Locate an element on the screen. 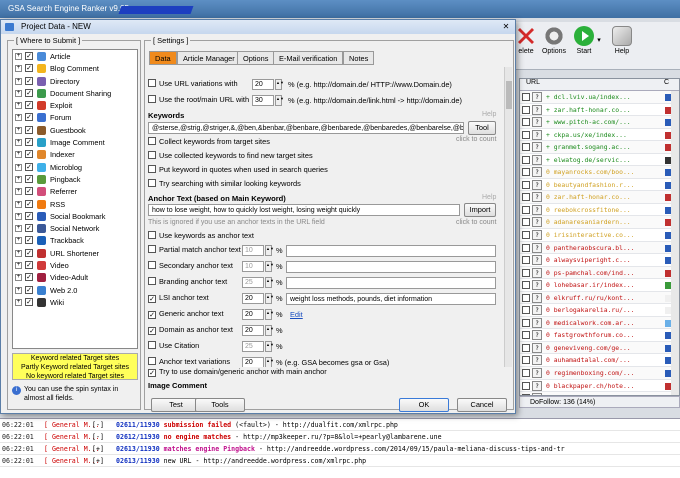 The image size is (680, 478). domain-anchor-stepper: ▲▼ is located at coordinates (269, 330).